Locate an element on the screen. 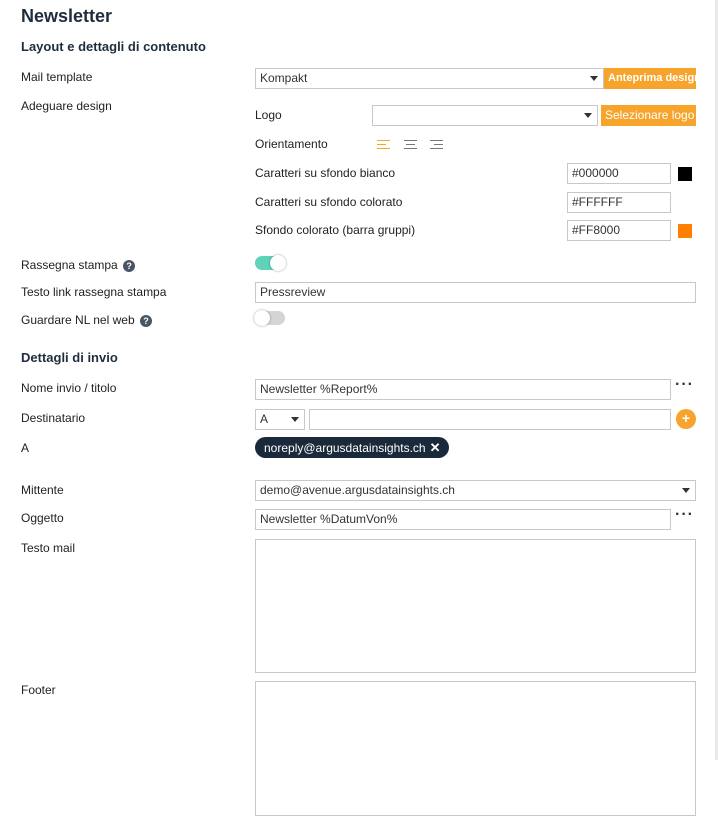 This screenshot has width=718, height=833. send-section-heading: Dettagli di invio is located at coordinates (69, 357).